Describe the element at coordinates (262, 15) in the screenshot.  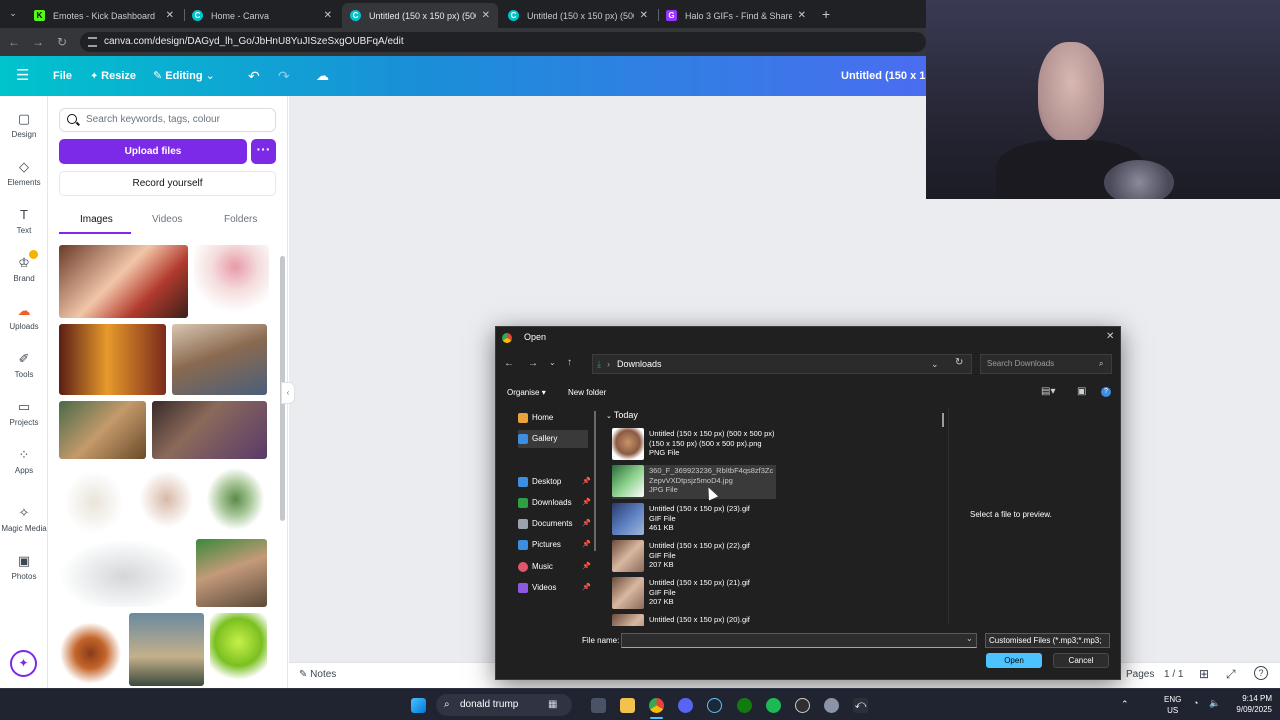
I see `browser-tab: C Home - Canva ✕` at that location.